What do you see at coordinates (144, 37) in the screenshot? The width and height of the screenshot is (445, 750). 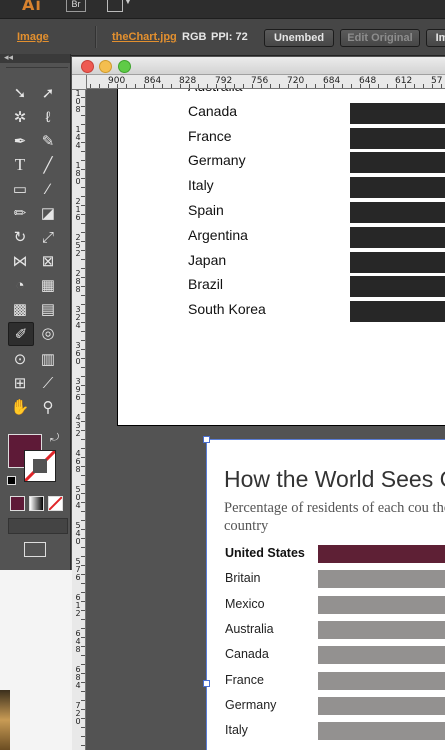 I see `file-link: theChart.jpg` at bounding box center [144, 37].